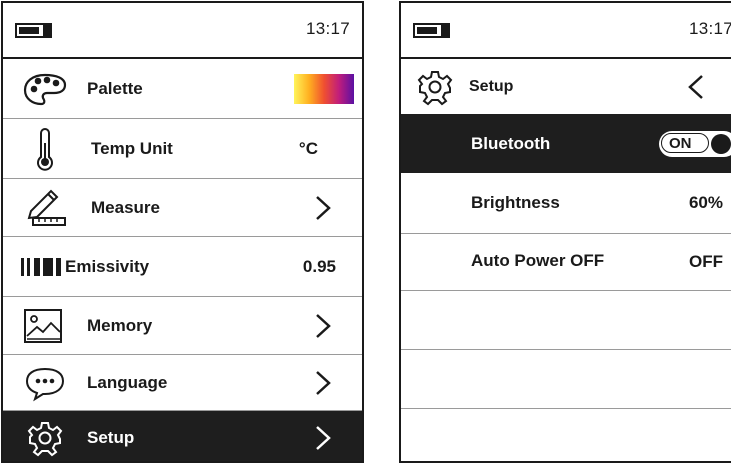 The height and width of the screenshot is (464, 731). Describe the element at coordinates (45, 89) in the screenshot. I see `palette-icon` at that location.